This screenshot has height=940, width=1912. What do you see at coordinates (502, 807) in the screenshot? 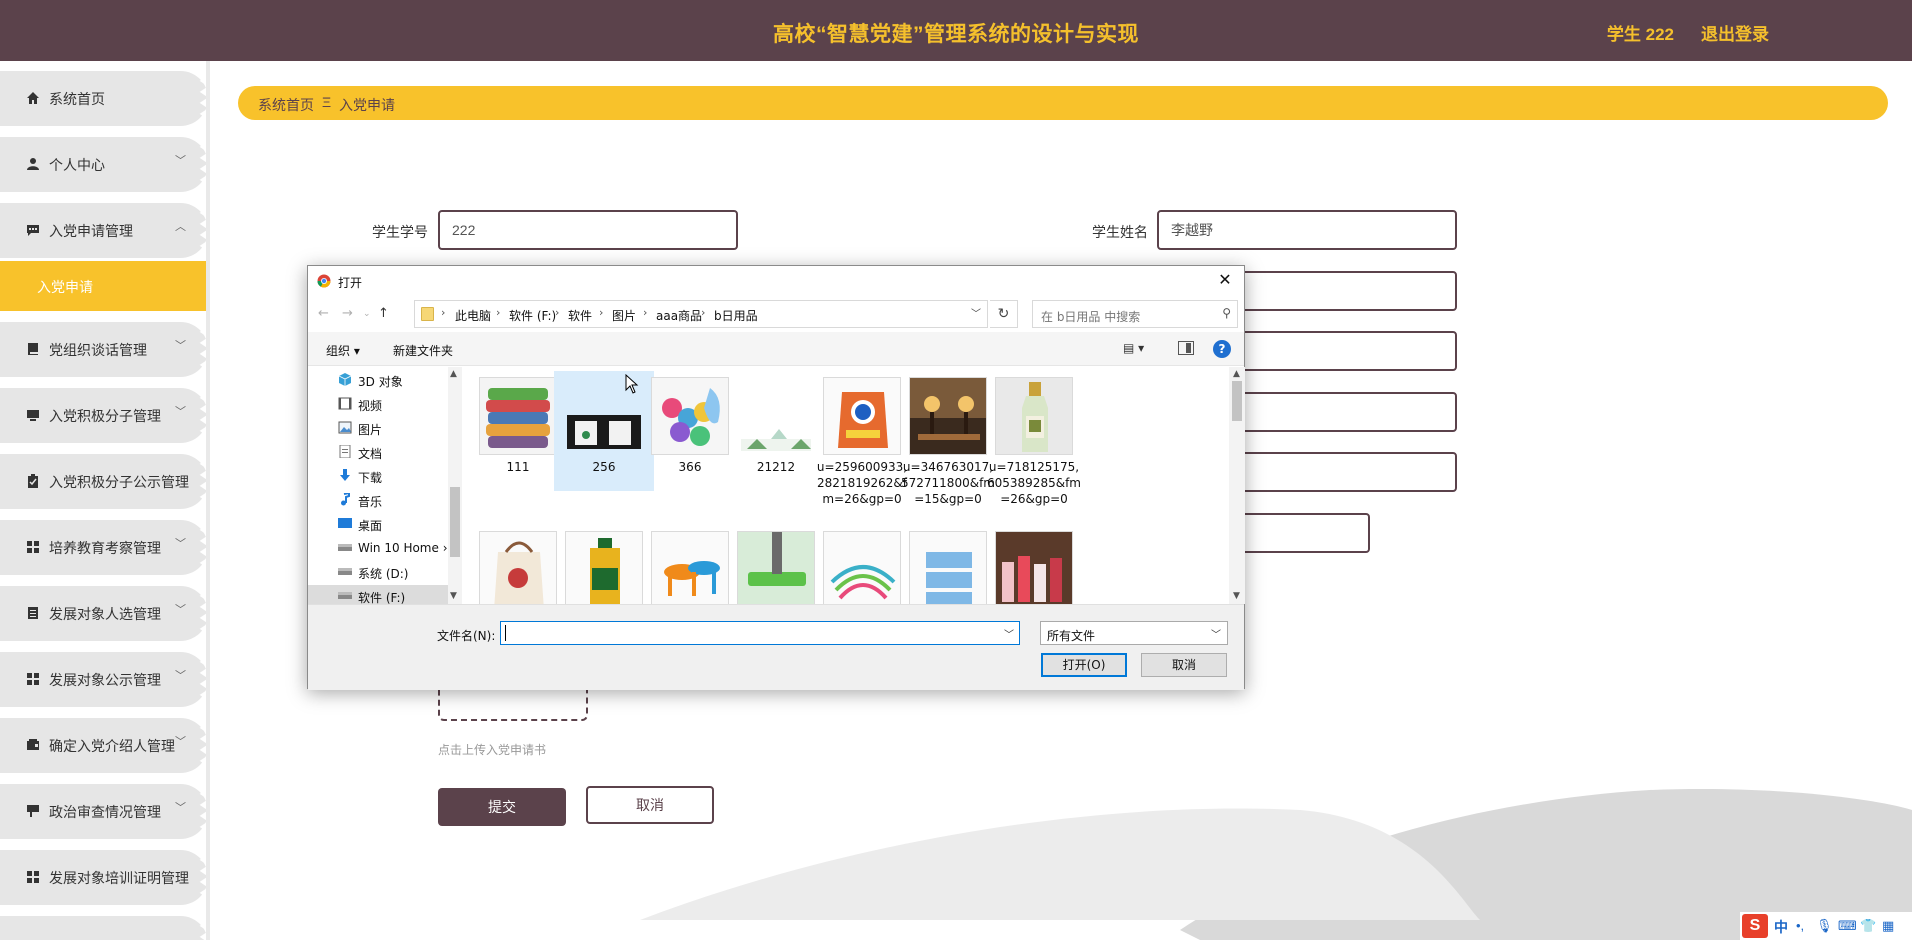
I see `submit-button: 提交` at bounding box center [502, 807].